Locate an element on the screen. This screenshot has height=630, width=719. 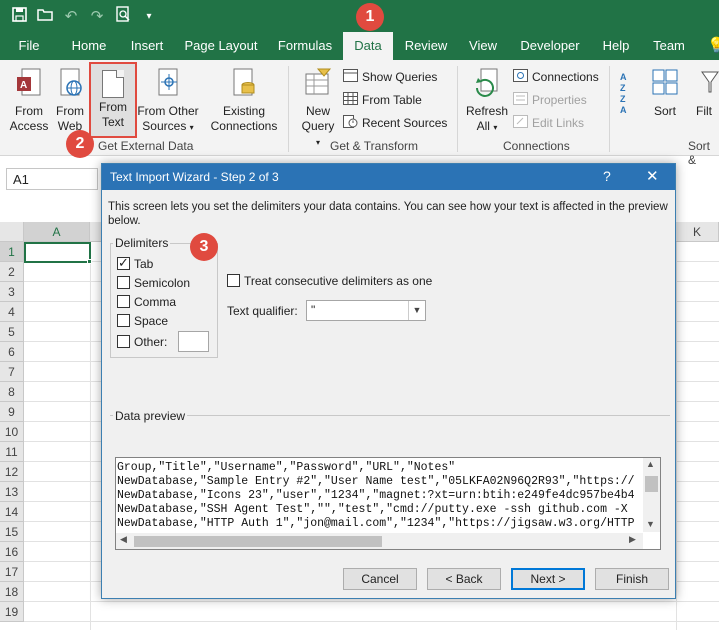
cancel-button: Cancel is located at coordinates (380, 579).